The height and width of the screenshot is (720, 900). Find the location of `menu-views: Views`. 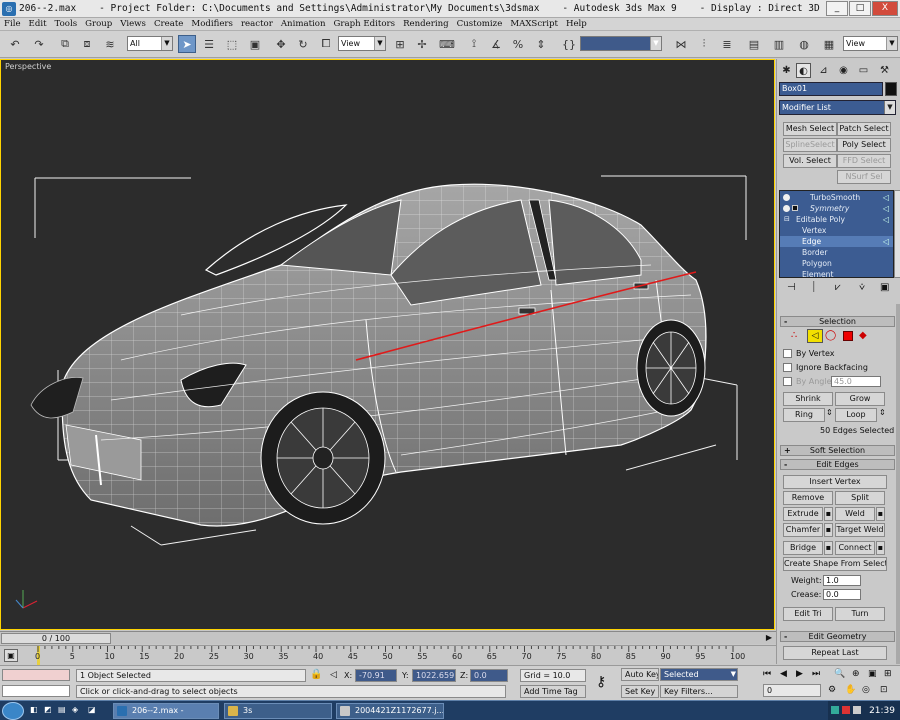

menu-views: Views is located at coordinates (133, 24).